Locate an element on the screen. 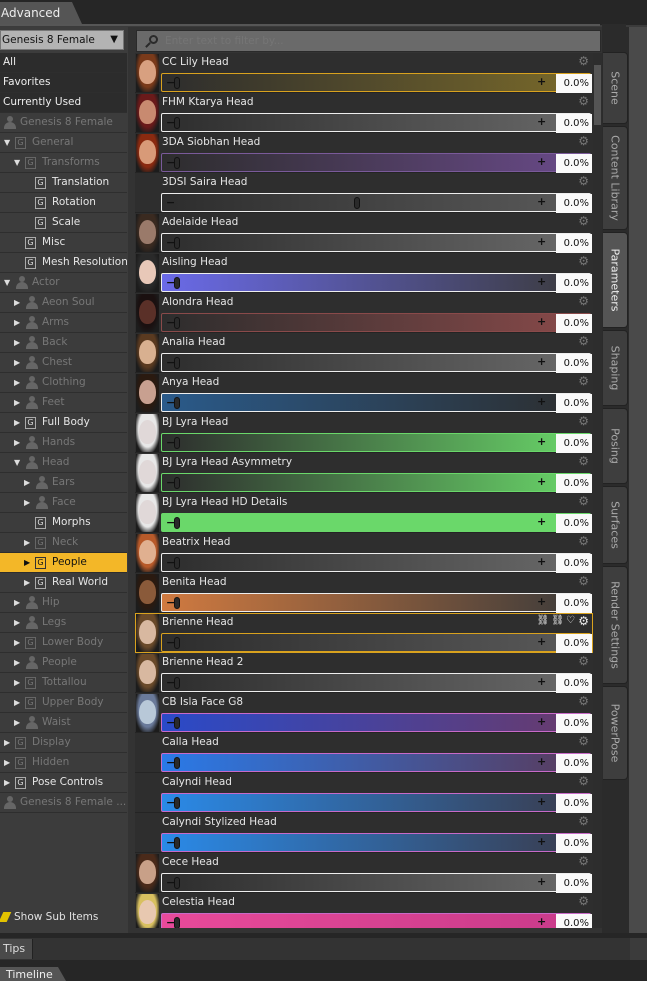 Image resolution: width=647 pixels, height=981 pixels. parameter-row: Beatrix Head ⚙ − +0.0% is located at coordinates (364, 553).